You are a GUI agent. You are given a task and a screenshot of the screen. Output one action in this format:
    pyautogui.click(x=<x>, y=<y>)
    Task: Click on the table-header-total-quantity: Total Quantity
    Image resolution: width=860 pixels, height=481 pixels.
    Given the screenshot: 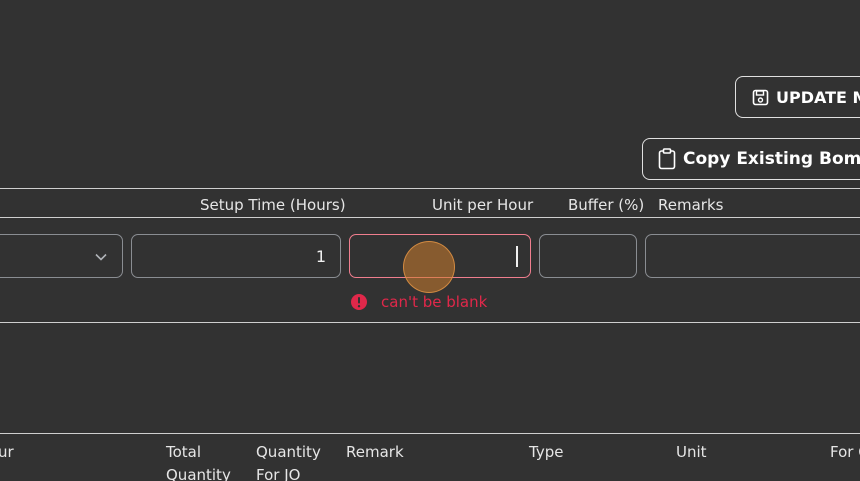 What is the action you would take?
    pyautogui.click(x=198, y=461)
    